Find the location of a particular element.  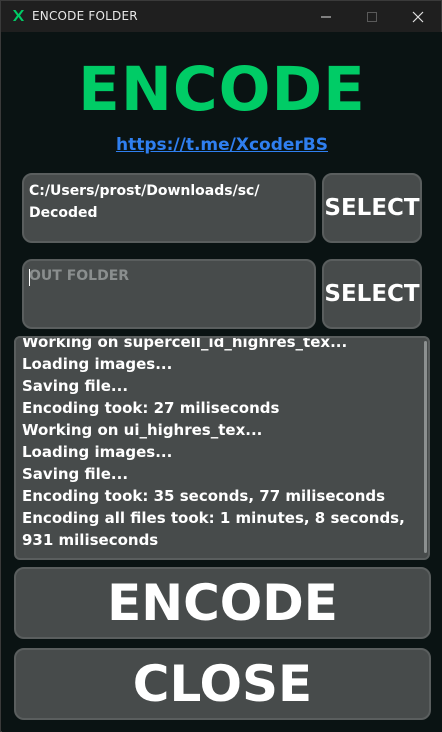

title-bar: ENCODE FOLDER is located at coordinates (221, 16).